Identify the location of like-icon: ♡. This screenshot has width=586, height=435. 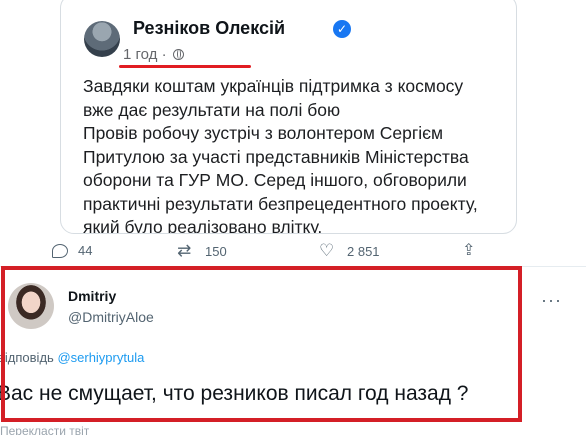
(327, 250).